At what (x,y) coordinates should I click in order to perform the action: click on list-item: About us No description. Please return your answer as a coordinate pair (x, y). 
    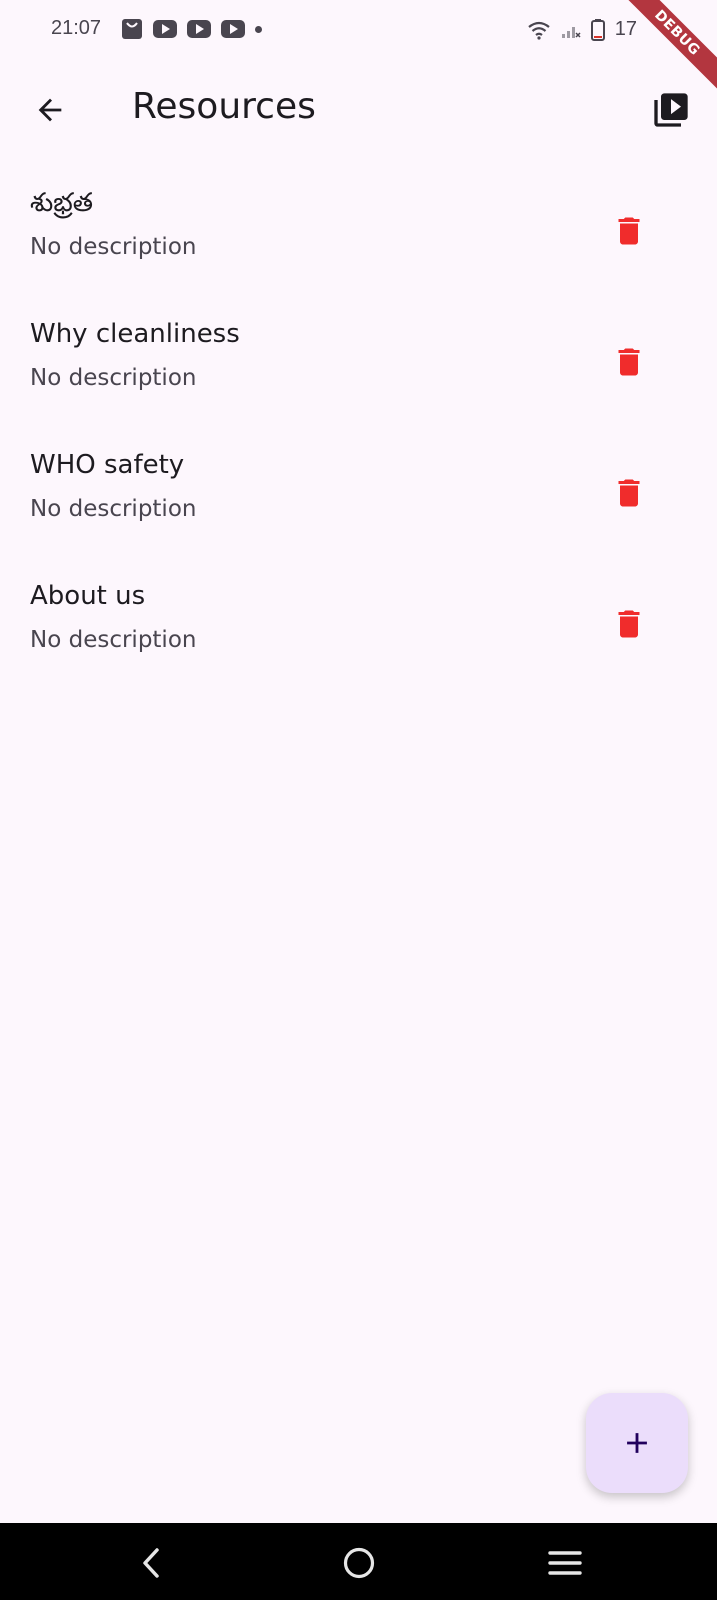
    Looking at the image, I should click on (358, 628).